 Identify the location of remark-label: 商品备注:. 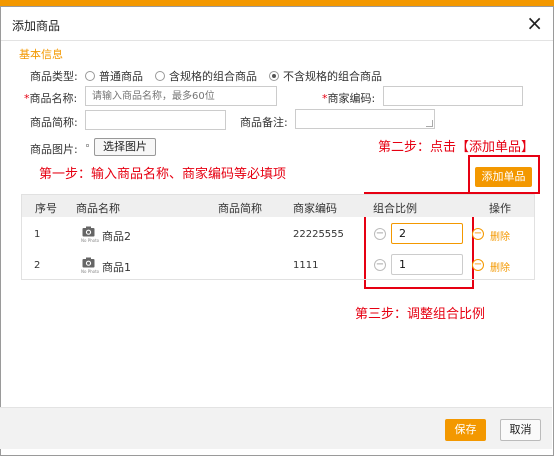
(264, 122).